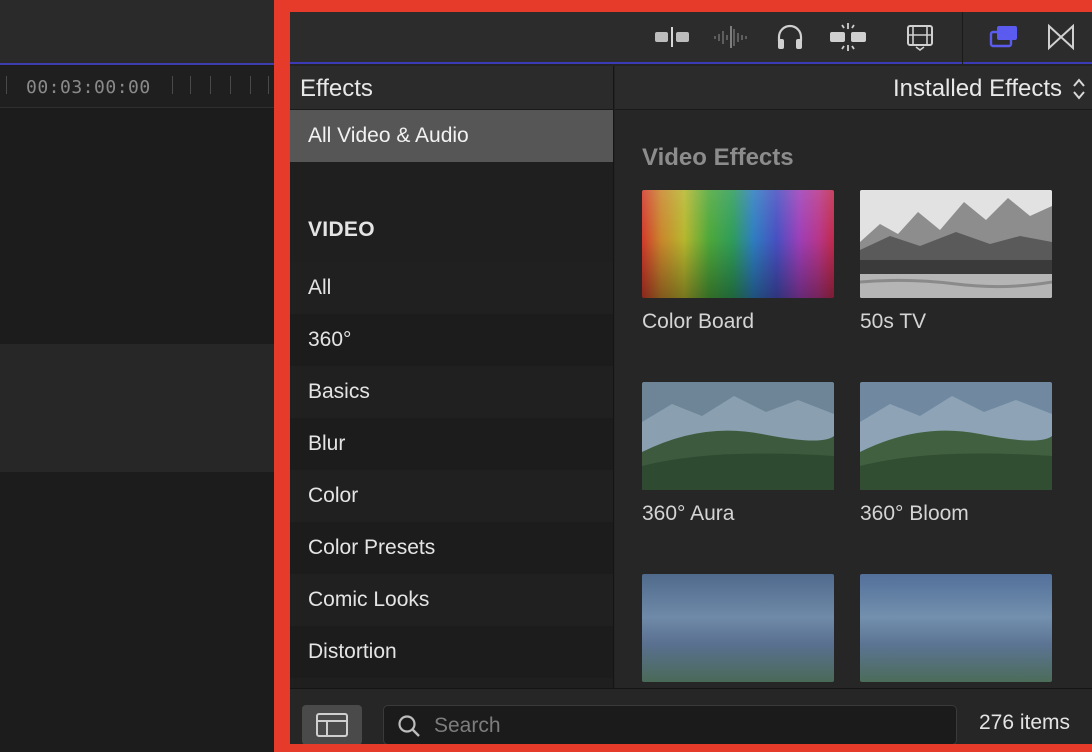 The height and width of the screenshot is (752, 1092). I want to click on effect-label: 360° Bloom, so click(914, 513).